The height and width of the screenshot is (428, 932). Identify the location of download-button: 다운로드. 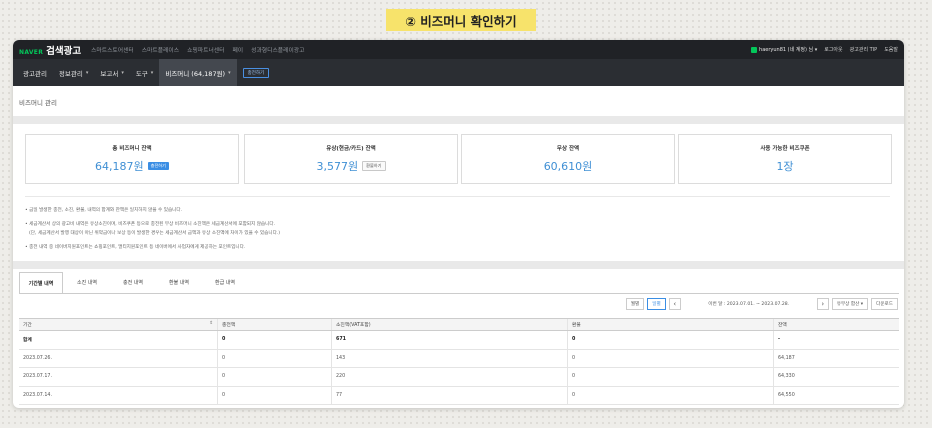
(884, 304).